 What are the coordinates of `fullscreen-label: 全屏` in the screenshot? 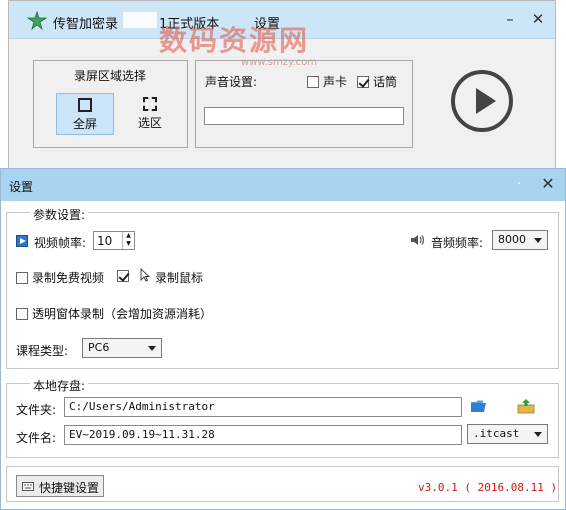 It's located at (84, 124).